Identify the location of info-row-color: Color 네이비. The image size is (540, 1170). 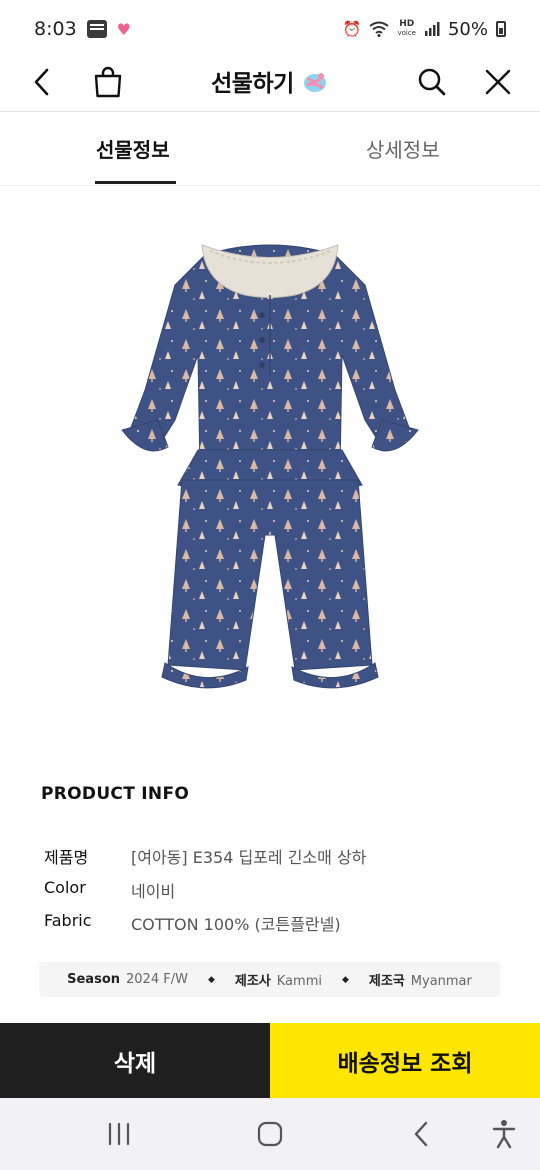
(274, 890).